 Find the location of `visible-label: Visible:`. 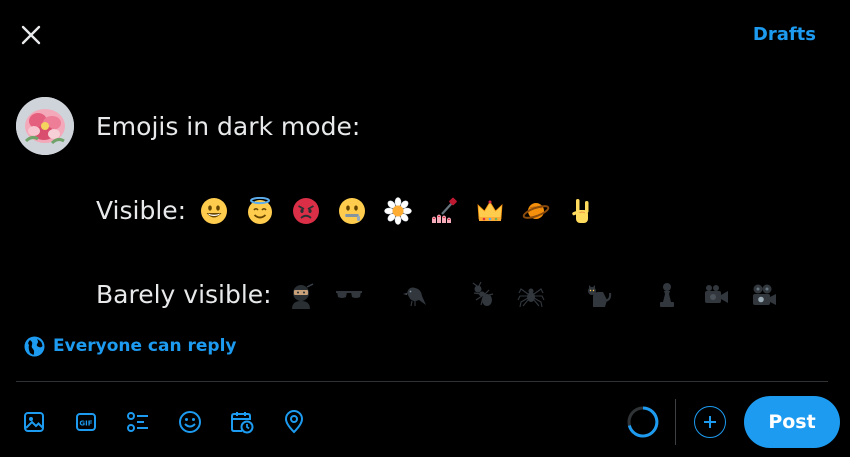

visible-label: Visible: is located at coordinates (141, 210).